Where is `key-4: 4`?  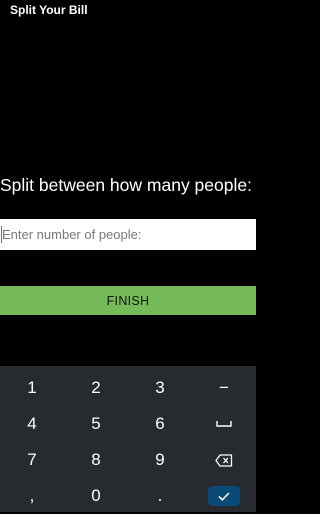
key-4: 4 is located at coordinates (32, 424).